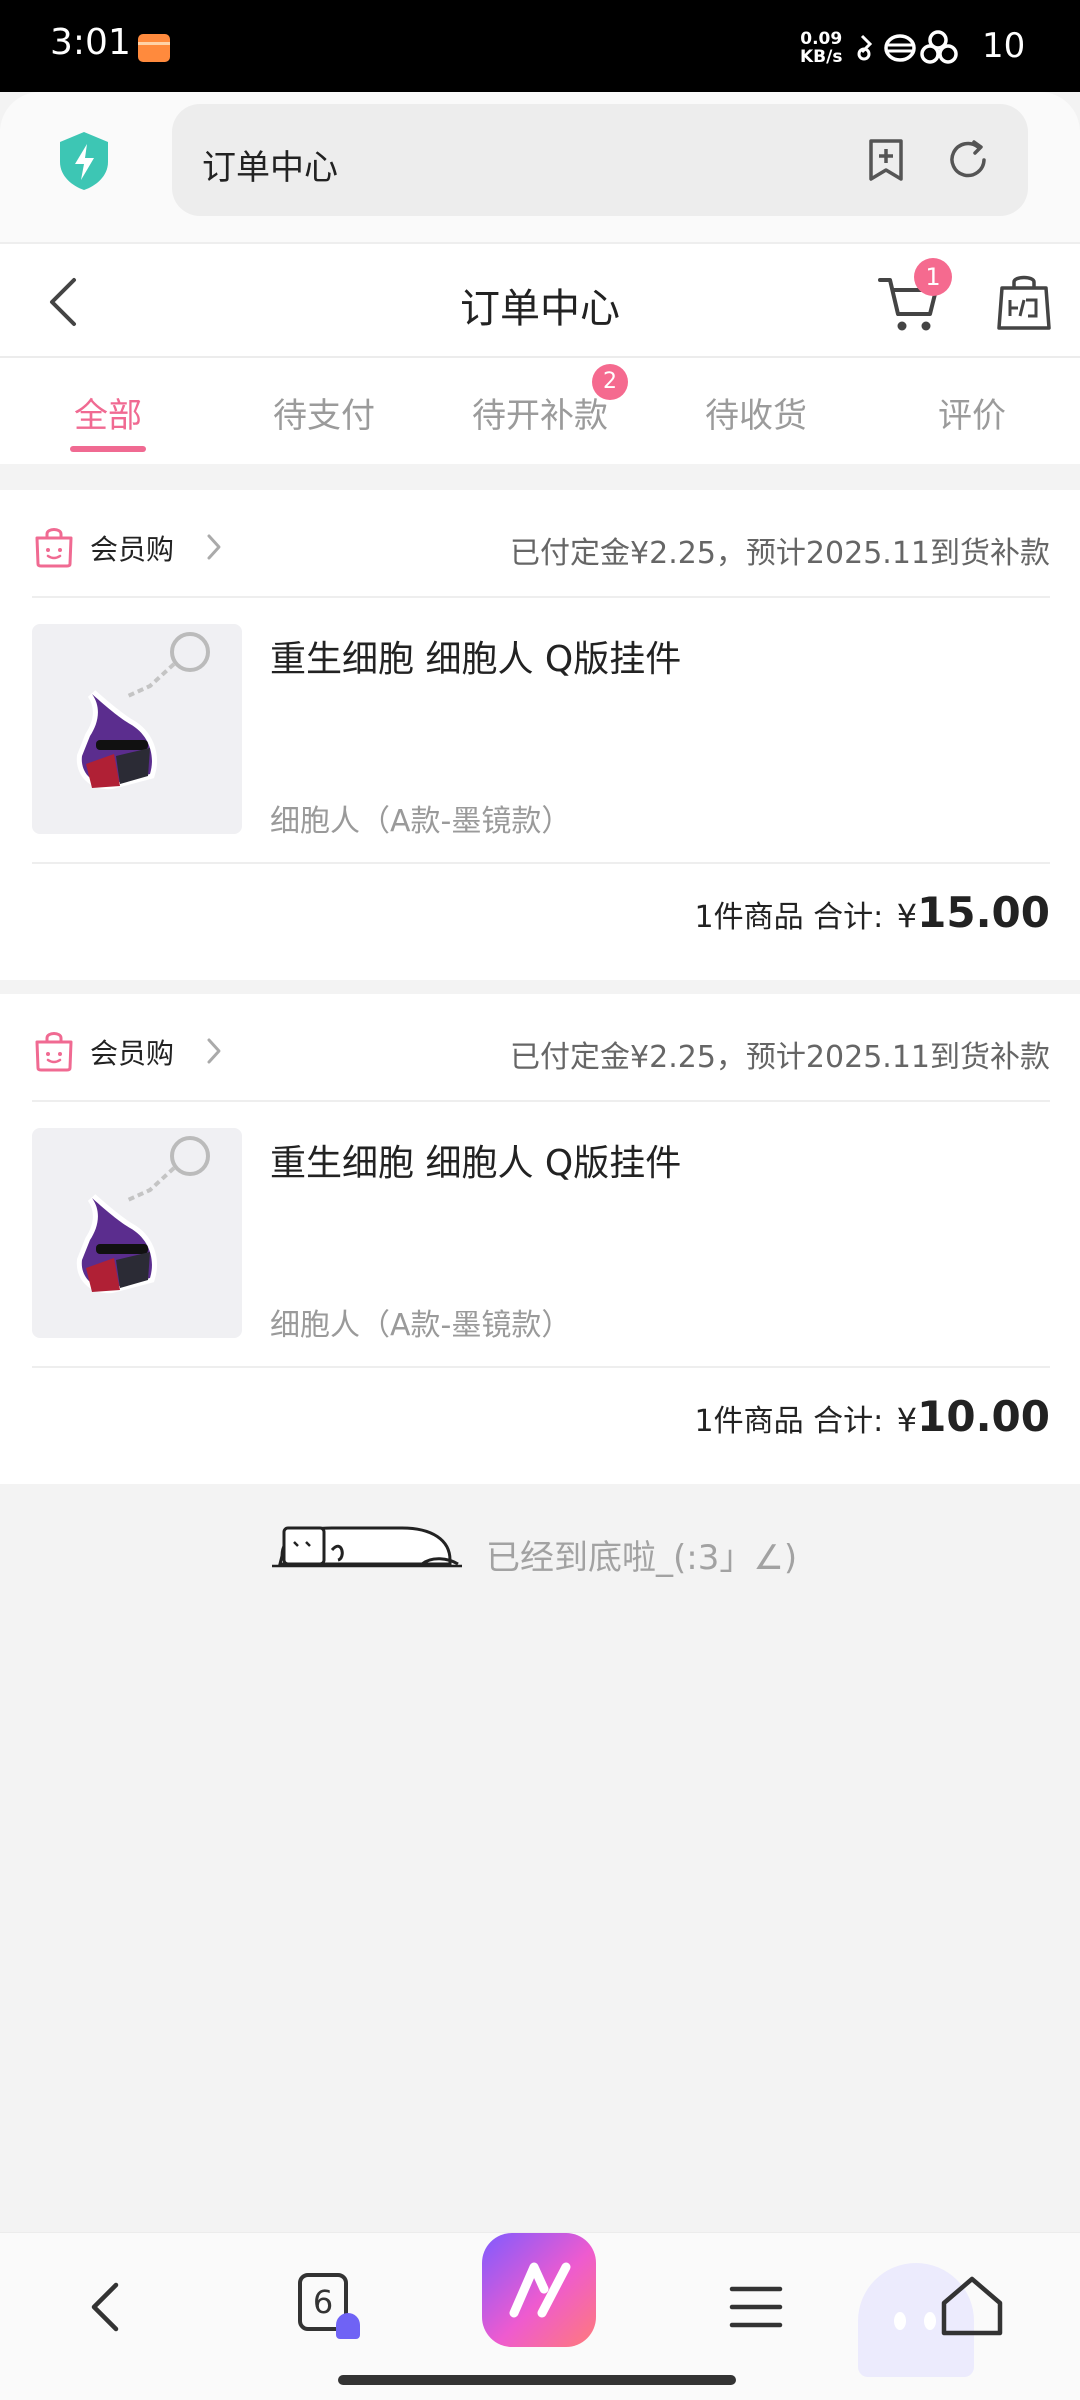 This screenshot has height=2400, width=1080. Describe the element at coordinates (1024, 302) in the screenshot. I see `shopping-bag-icon` at that location.